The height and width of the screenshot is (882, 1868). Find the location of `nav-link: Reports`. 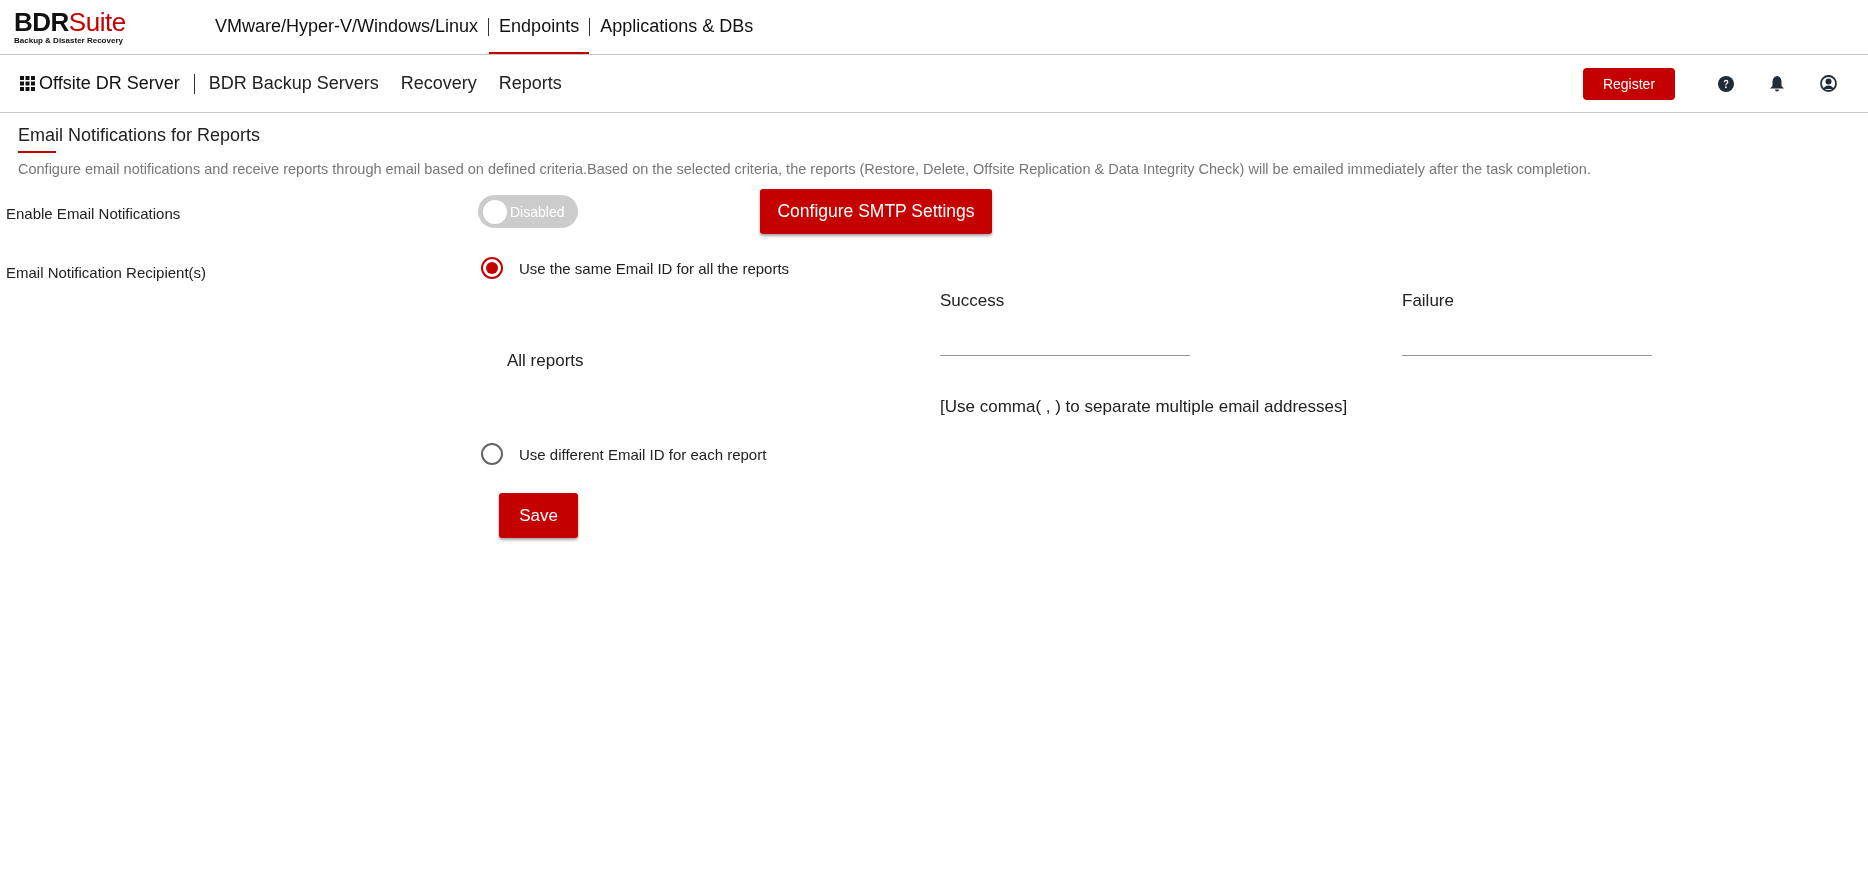

nav-link: Reports is located at coordinates (530, 83).